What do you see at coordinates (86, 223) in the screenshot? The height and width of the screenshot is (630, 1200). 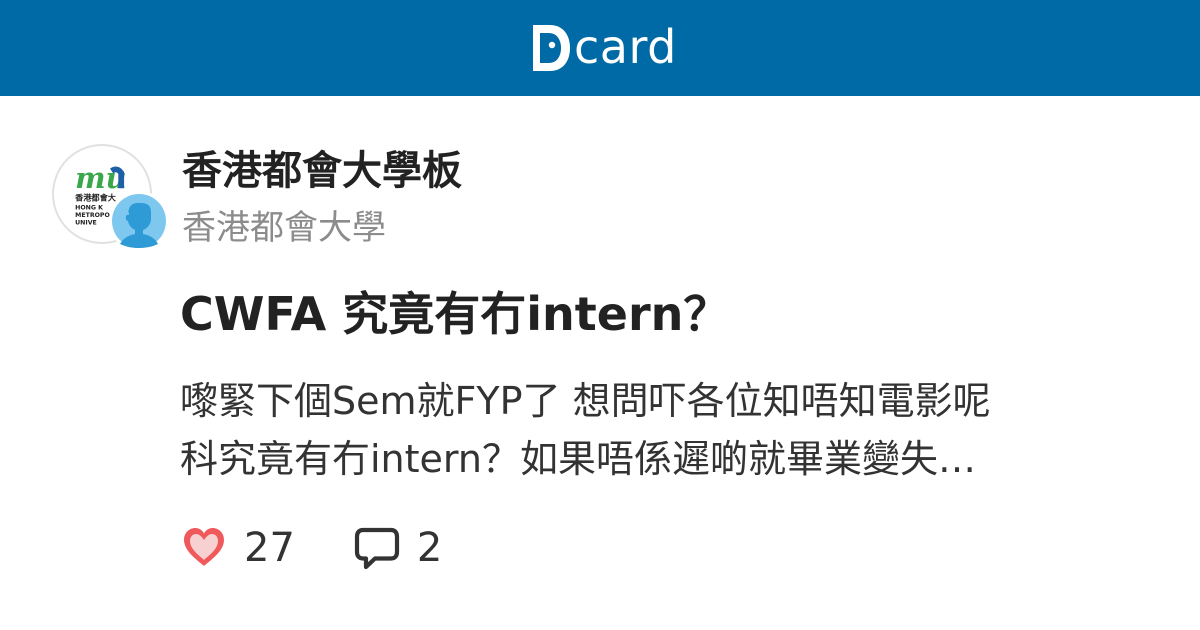 I see `board-logo-caption-4: UNIVE` at bounding box center [86, 223].